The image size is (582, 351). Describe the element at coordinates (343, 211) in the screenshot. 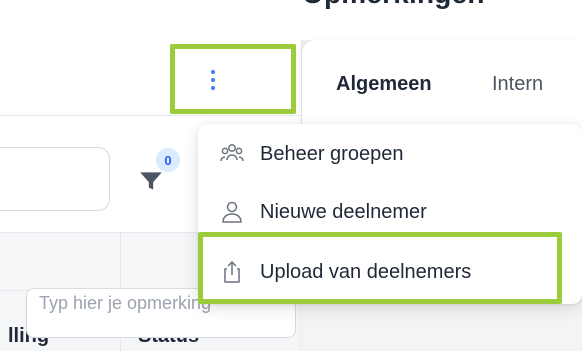

I see `menu-item-label: Nieuwe deelnemer` at that location.